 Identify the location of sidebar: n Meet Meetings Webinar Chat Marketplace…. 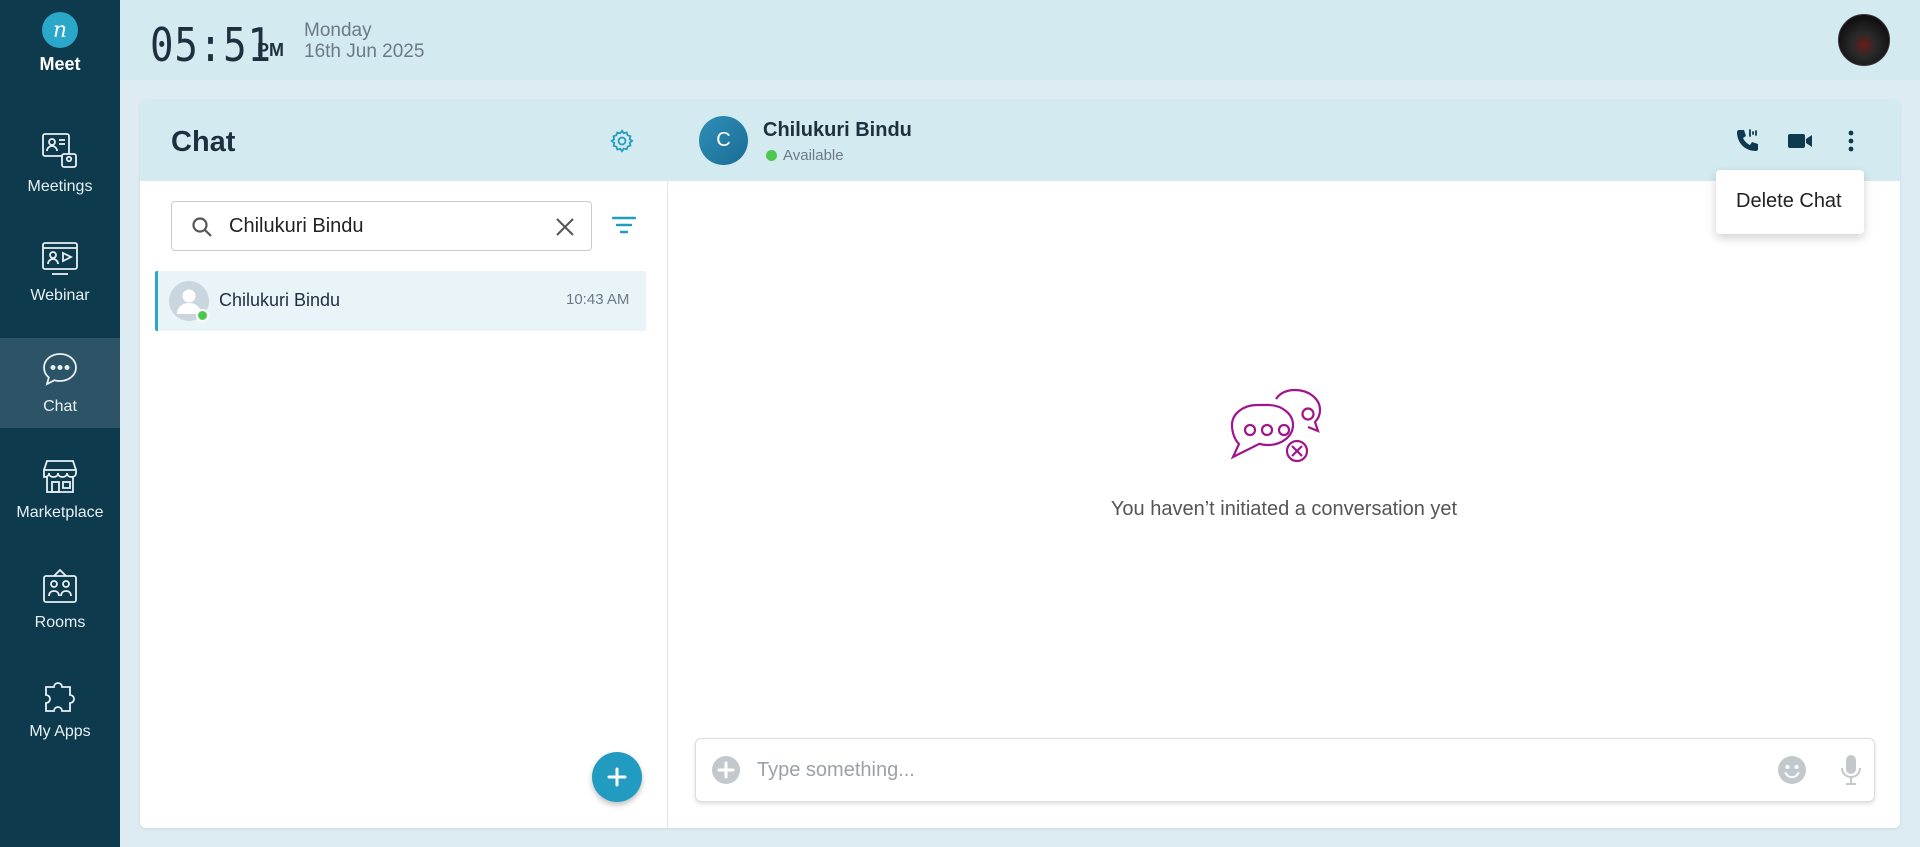
(60, 423).